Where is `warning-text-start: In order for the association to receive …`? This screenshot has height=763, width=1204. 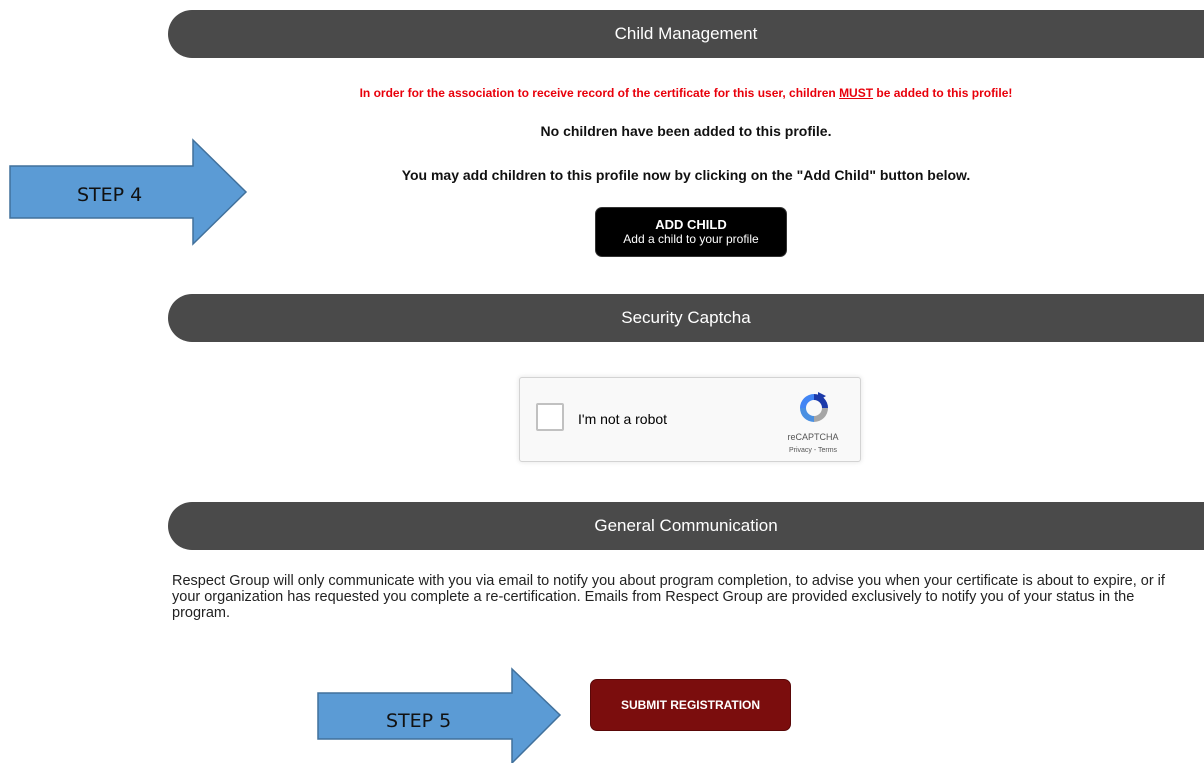
warning-text-start: In order for the association to receive … is located at coordinates (599, 93).